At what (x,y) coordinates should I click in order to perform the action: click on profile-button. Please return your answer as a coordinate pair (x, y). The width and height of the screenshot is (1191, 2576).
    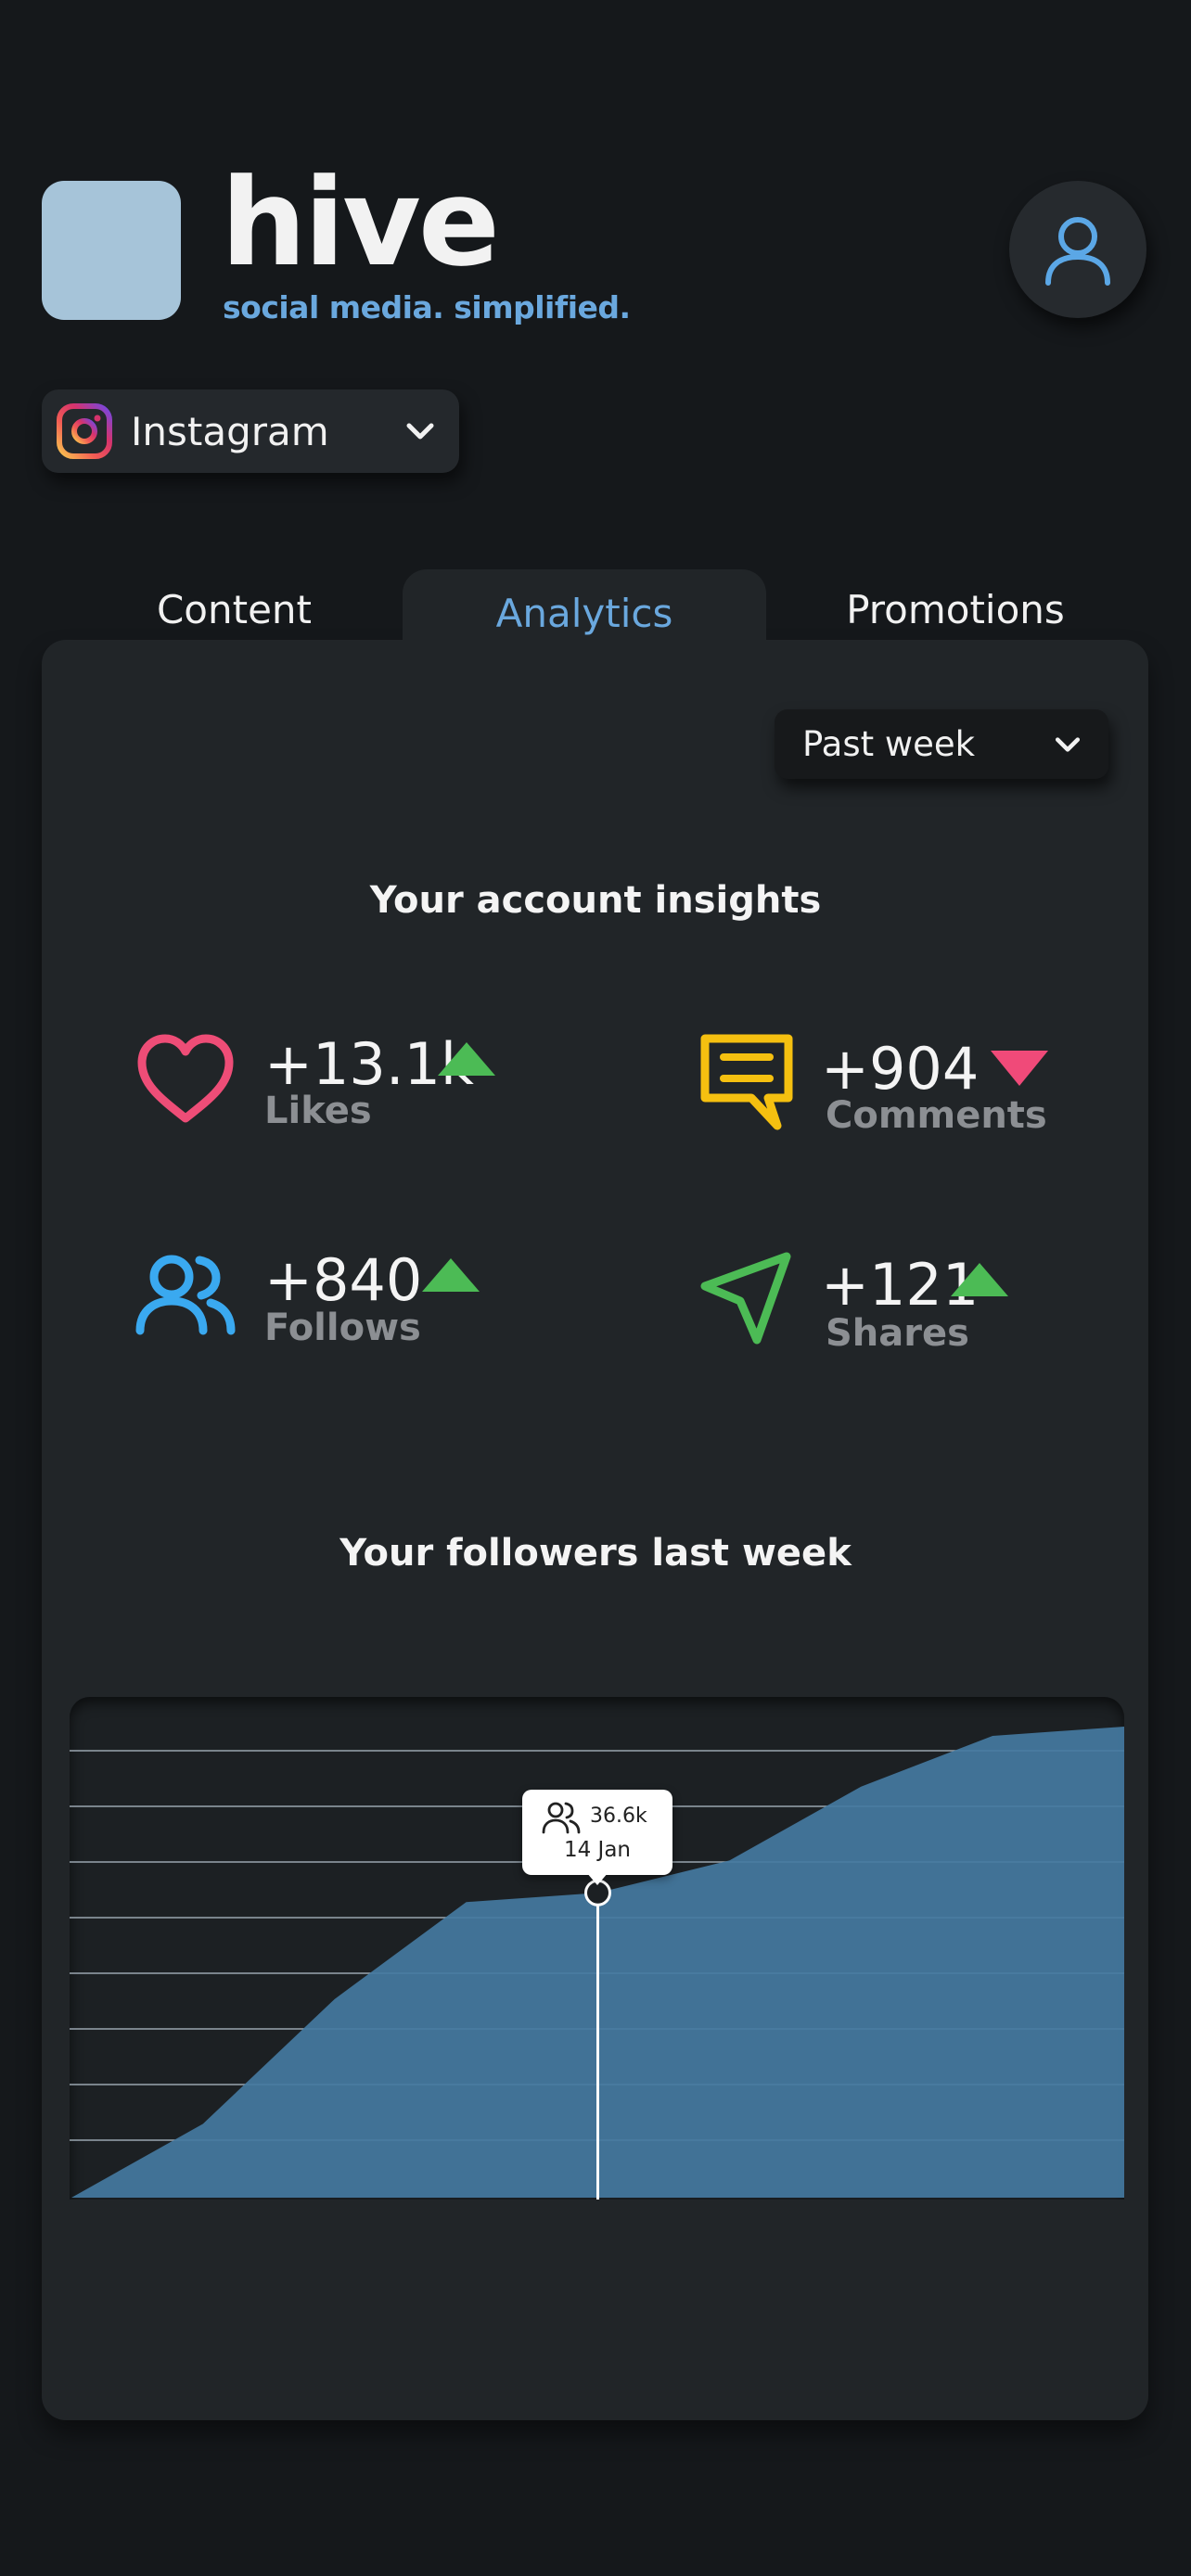
    Looking at the image, I should click on (1077, 249).